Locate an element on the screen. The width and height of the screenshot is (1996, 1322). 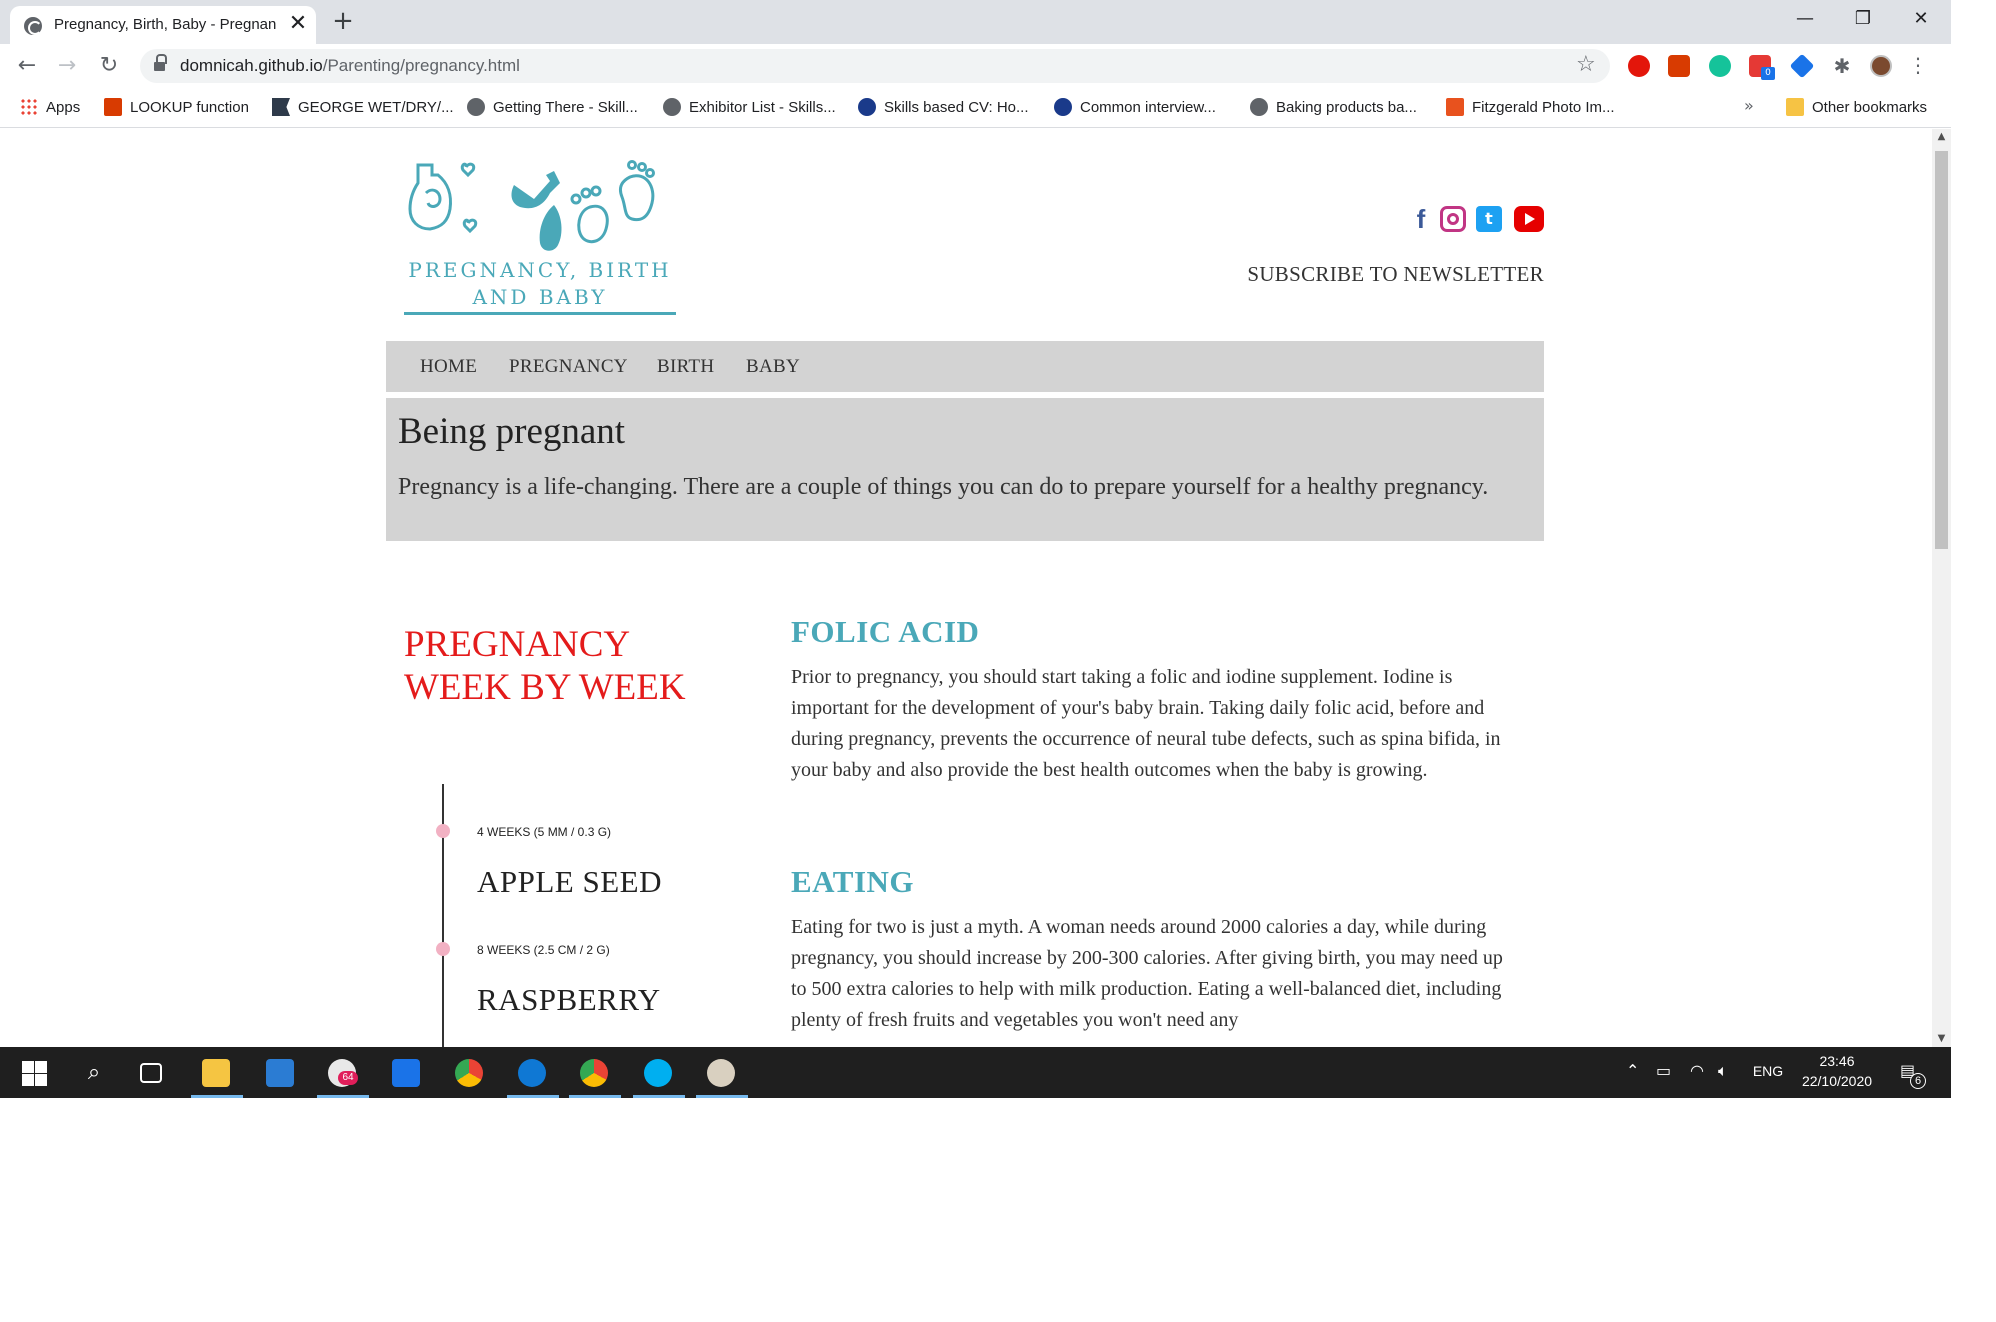
tray-chevron-icon: ⌃ is located at coordinates (1632, 1070).